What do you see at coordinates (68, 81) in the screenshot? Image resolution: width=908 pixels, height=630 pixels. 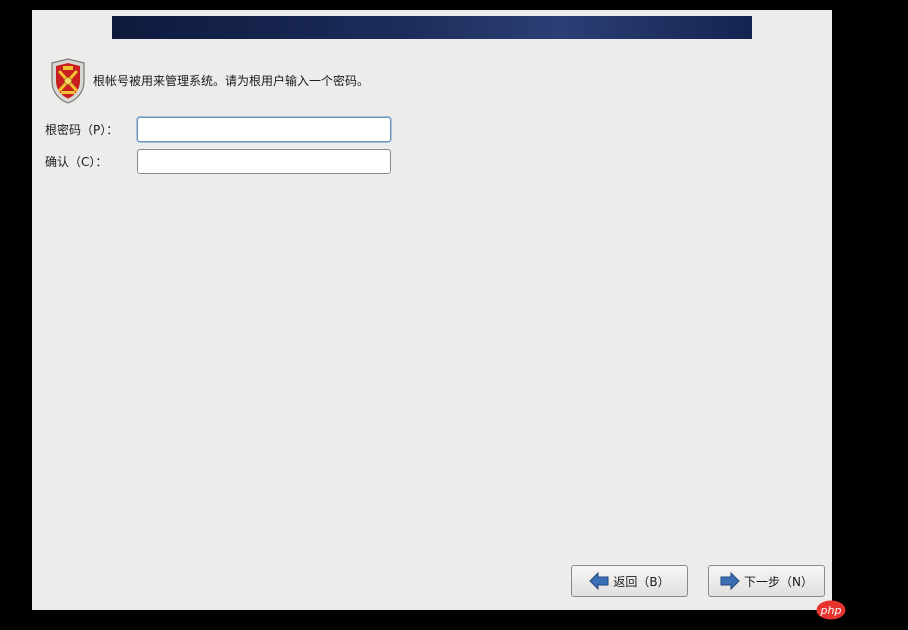 I see `shield-icon` at bounding box center [68, 81].